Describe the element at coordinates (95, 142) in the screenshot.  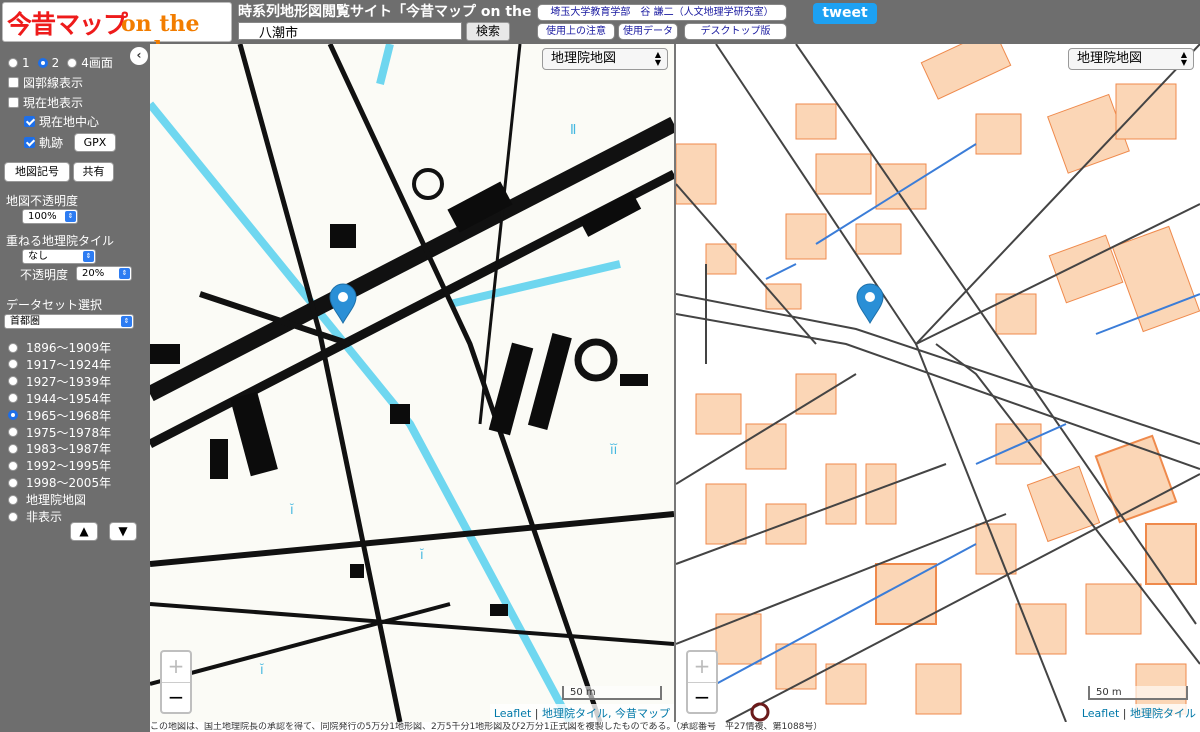
I see `gpx-button: GPX` at that location.